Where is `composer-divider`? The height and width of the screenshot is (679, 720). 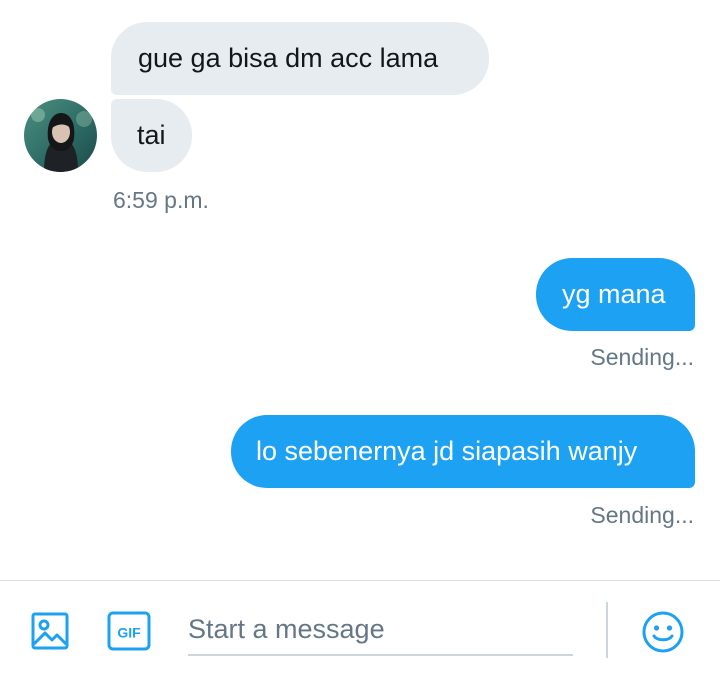
composer-divider is located at coordinates (360, 580).